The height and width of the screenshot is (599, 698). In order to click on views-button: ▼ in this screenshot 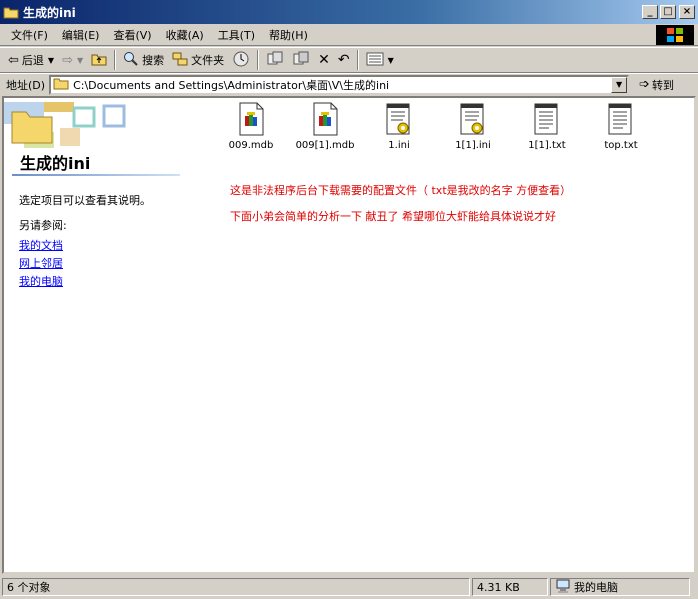, I will do `click(380, 60)`.